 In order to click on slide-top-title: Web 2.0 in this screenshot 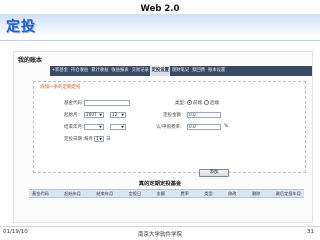, I will do `click(160, 9)`.